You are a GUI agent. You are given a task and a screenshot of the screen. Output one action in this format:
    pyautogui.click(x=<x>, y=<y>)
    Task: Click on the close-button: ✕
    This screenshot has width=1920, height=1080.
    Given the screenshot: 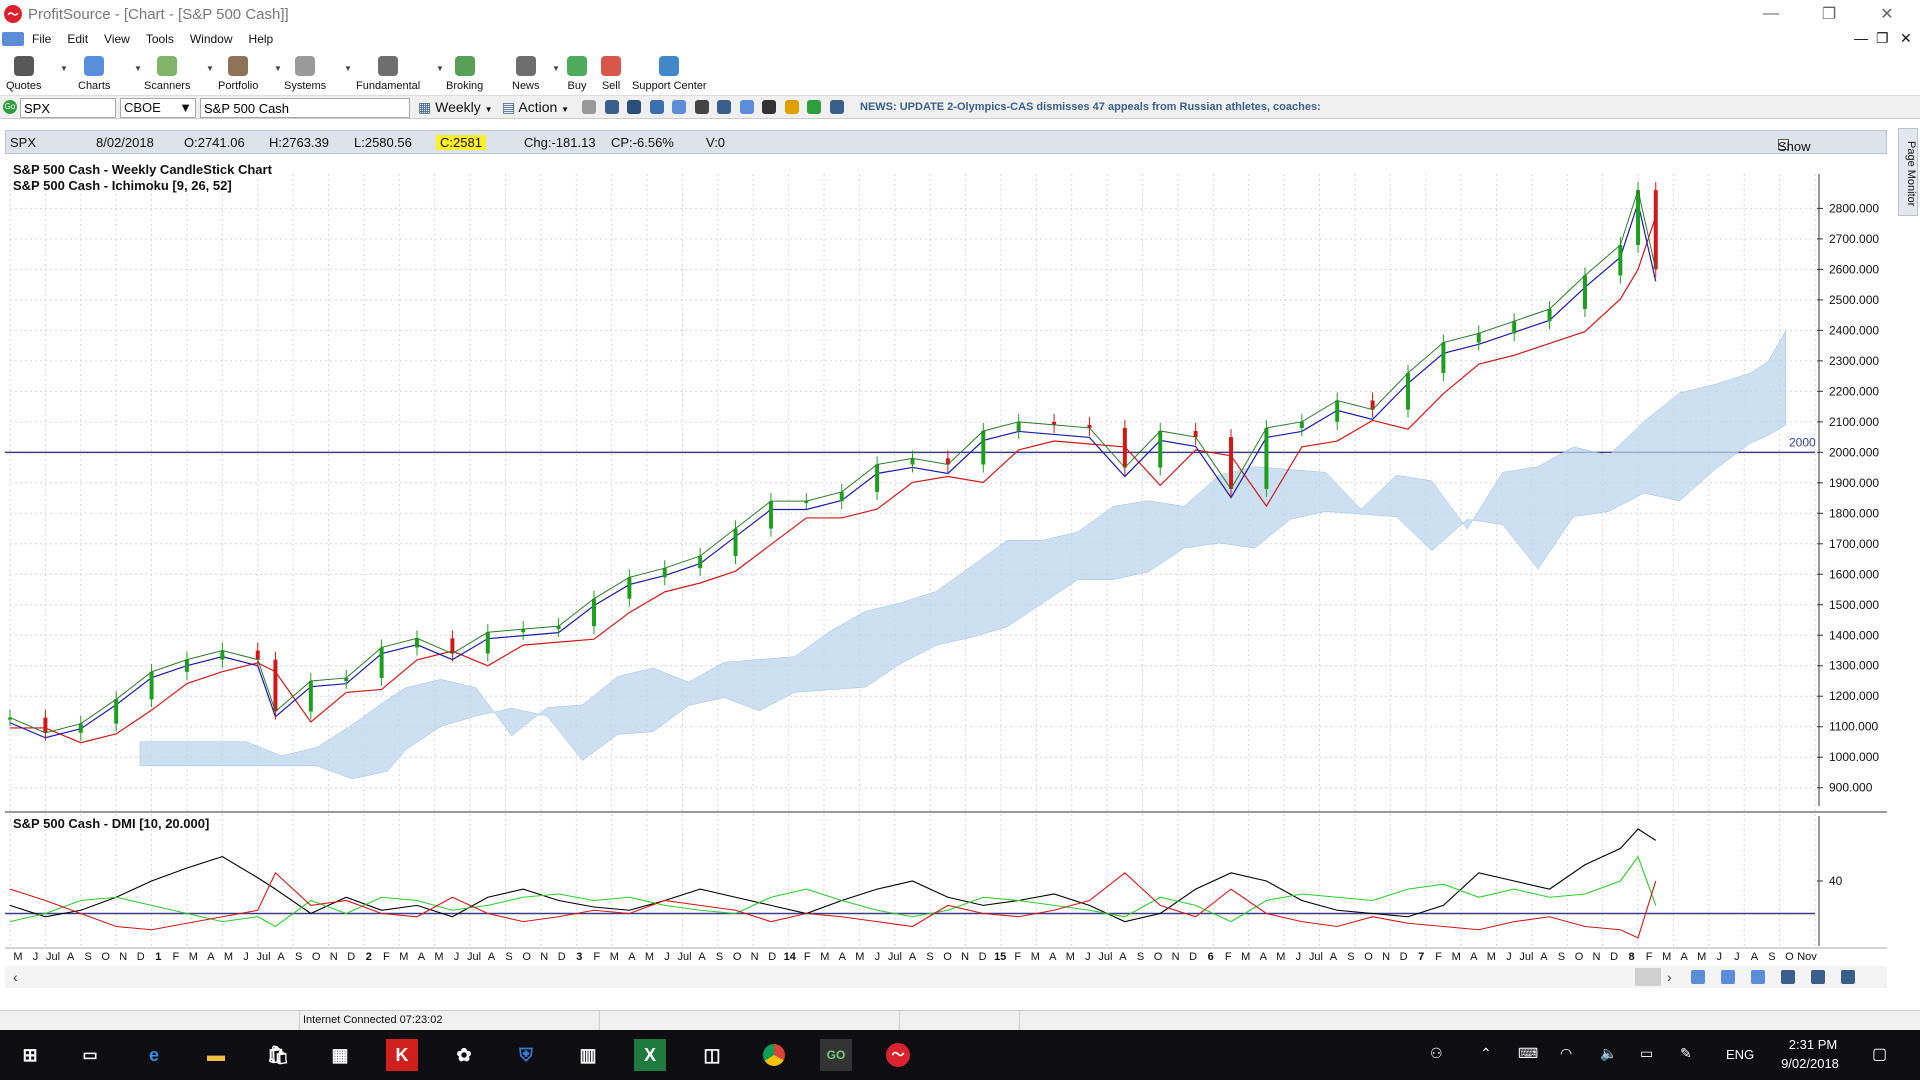 What is the action you would take?
    pyautogui.click(x=1887, y=14)
    